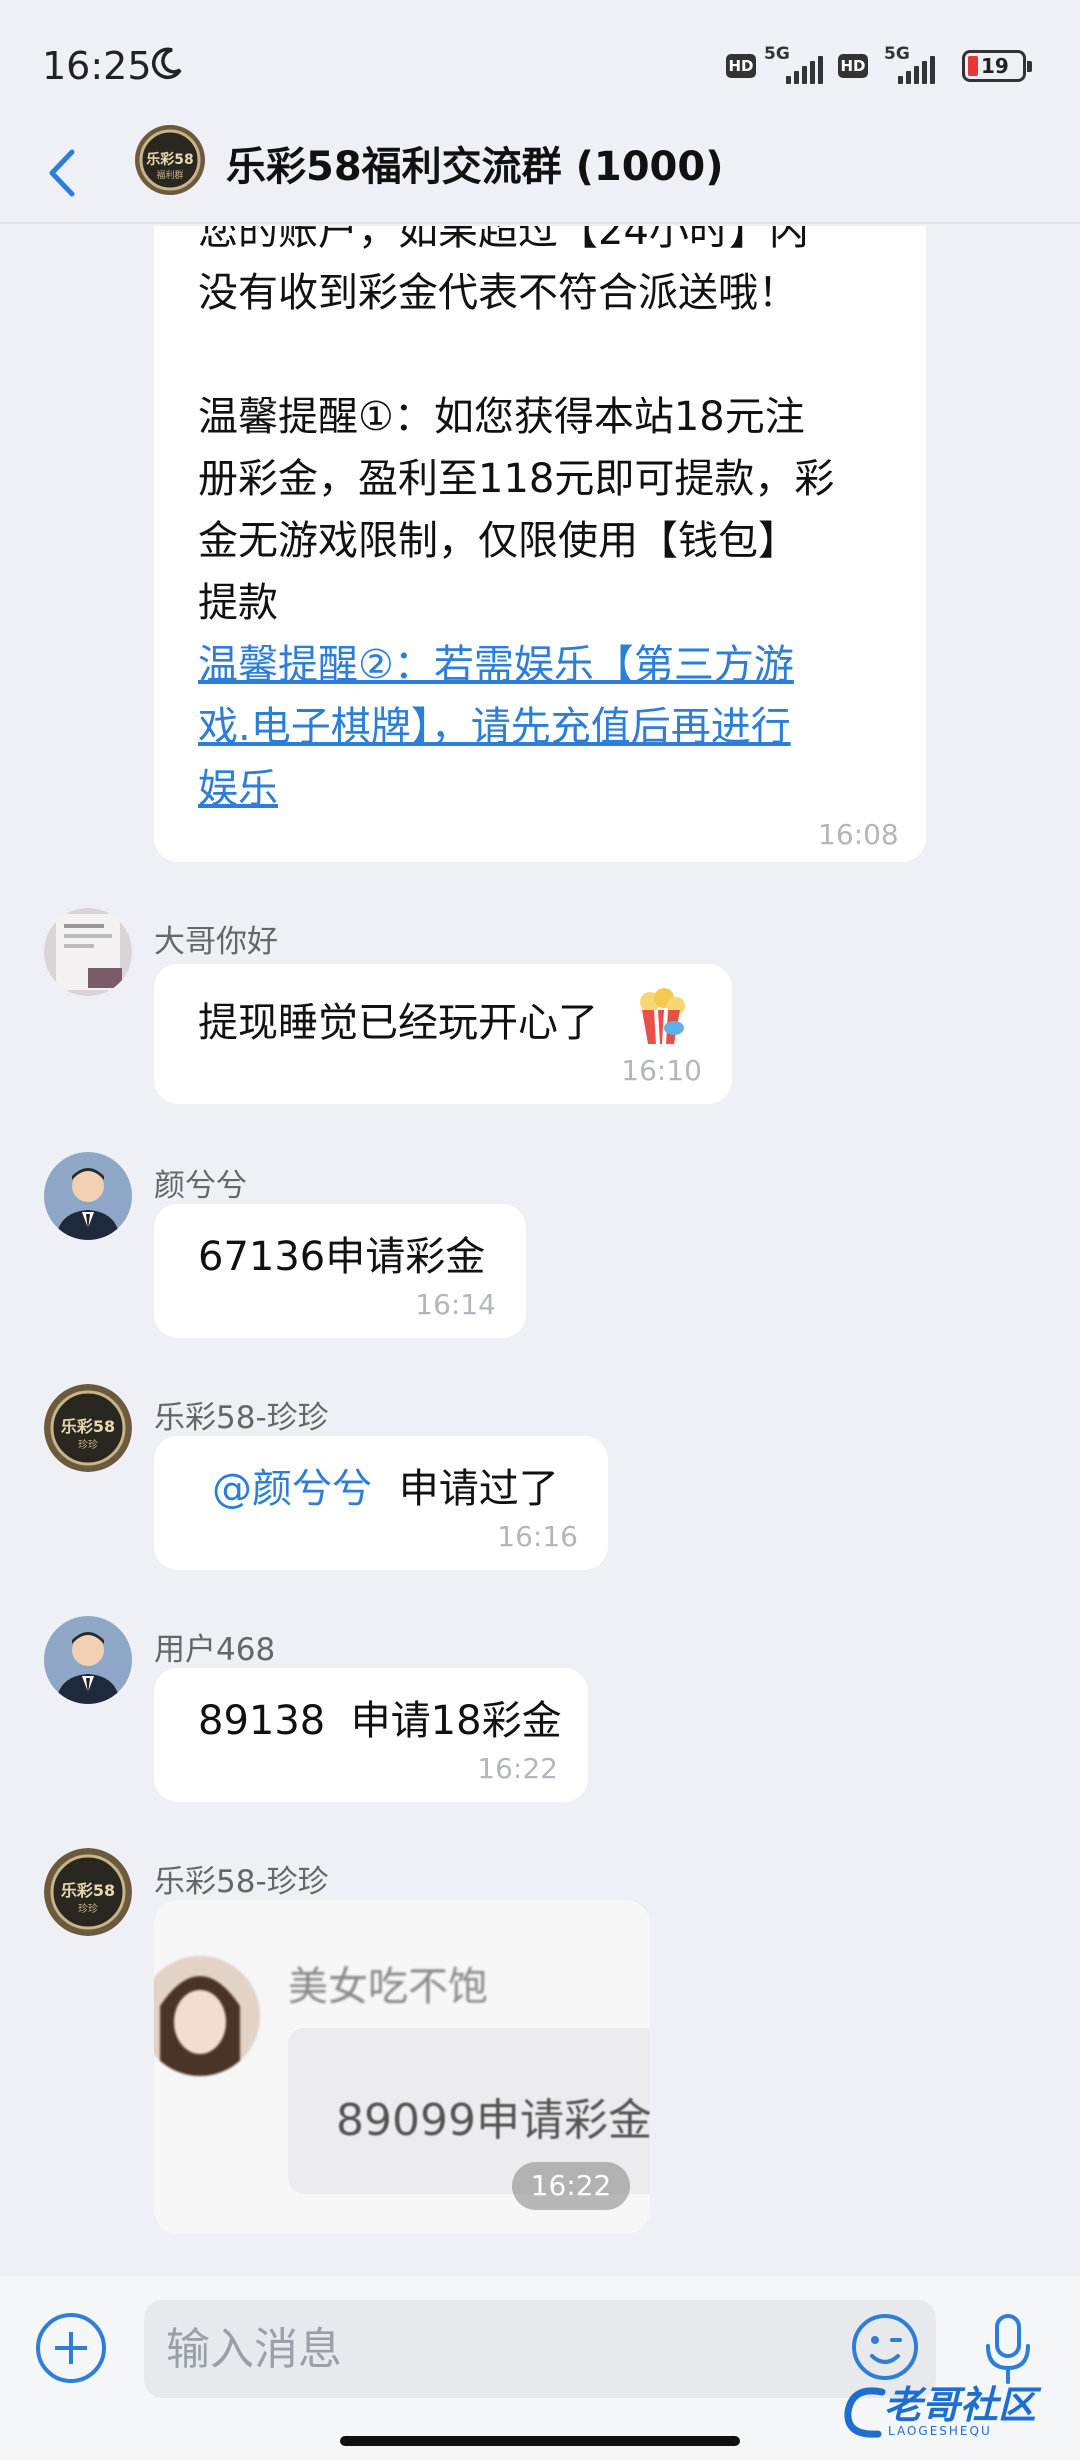 The height and width of the screenshot is (2460, 1080). What do you see at coordinates (71, 2348) in the screenshot?
I see `plus-icon` at bounding box center [71, 2348].